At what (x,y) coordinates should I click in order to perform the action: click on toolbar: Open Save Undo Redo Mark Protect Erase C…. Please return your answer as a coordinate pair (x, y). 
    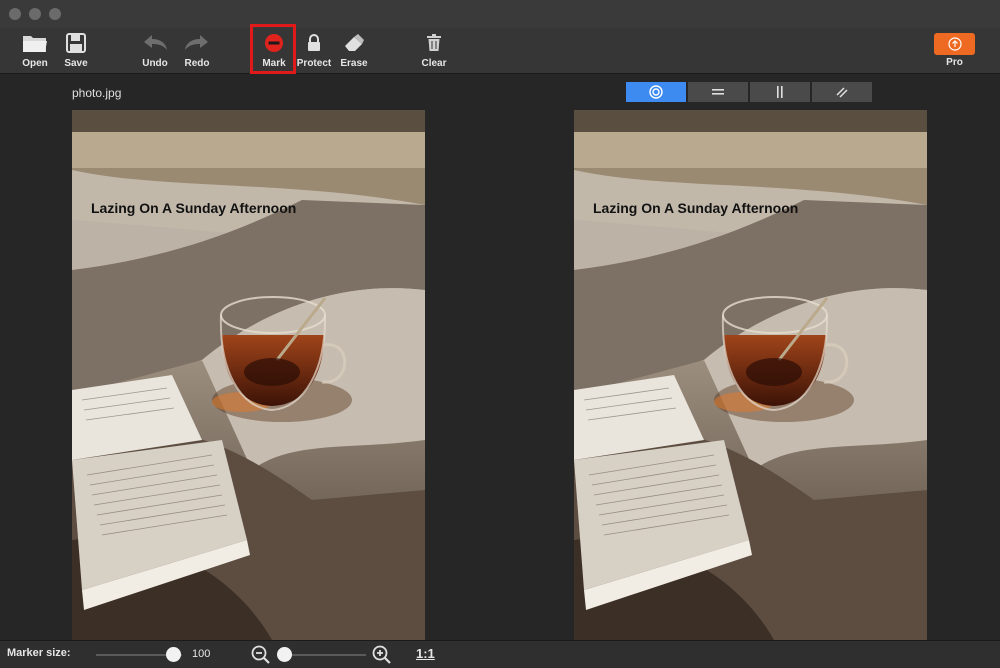
    Looking at the image, I should click on (500, 51).